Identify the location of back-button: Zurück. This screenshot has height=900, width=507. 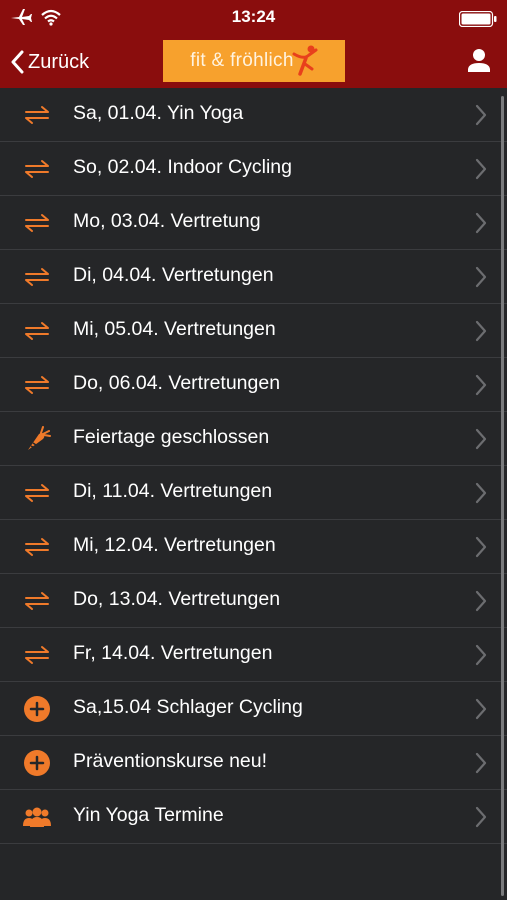
(49, 62).